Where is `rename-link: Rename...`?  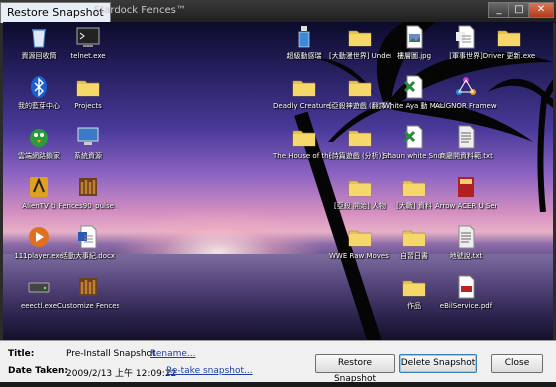
rename-link: Rename... is located at coordinates (173, 354).